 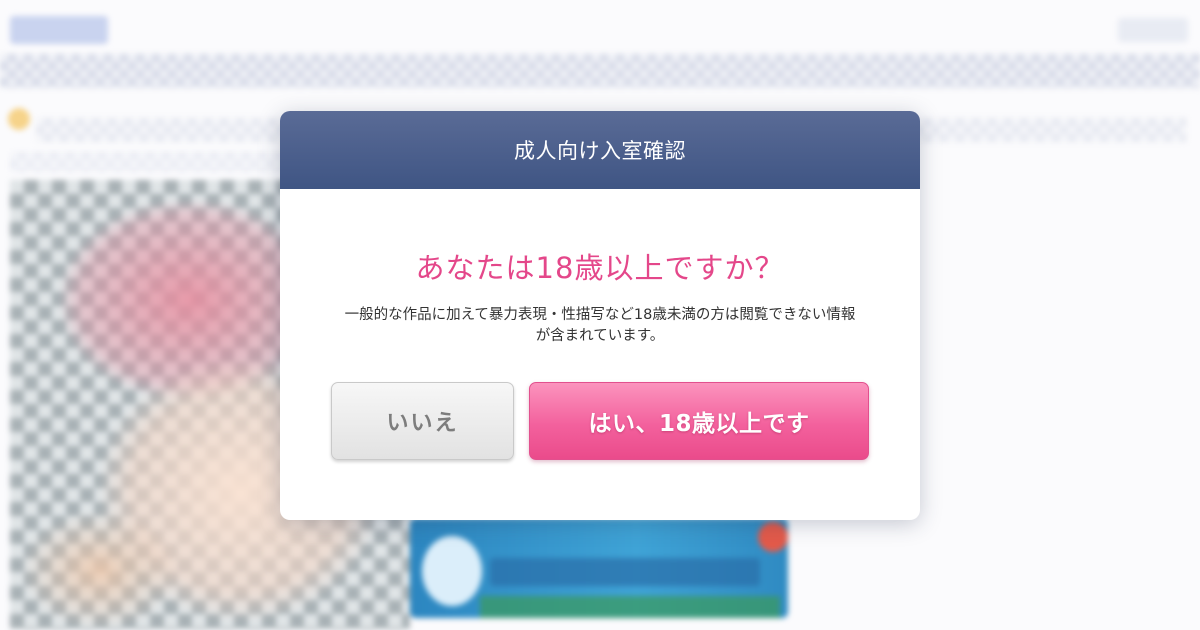 I want to click on background-site-logo, so click(x=59, y=30).